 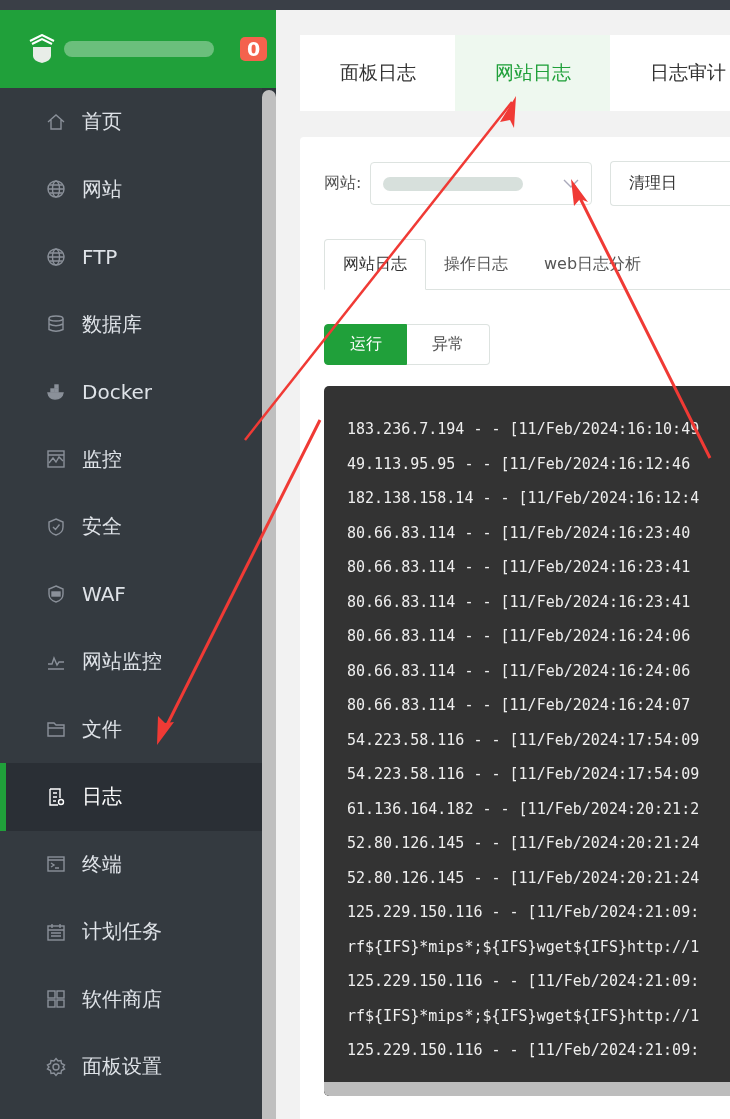 I want to click on settings-icon, so click(x=56, y=1066).